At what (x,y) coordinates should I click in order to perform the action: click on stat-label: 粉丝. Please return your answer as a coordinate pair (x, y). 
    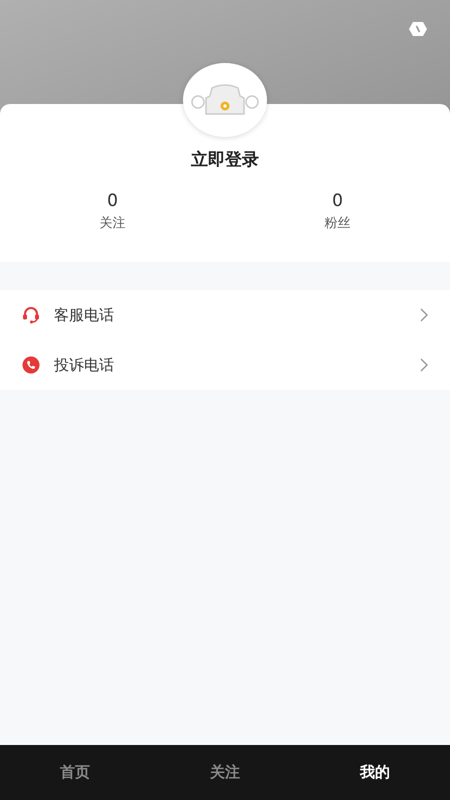
    Looking at the image, I should click on (337, 223).